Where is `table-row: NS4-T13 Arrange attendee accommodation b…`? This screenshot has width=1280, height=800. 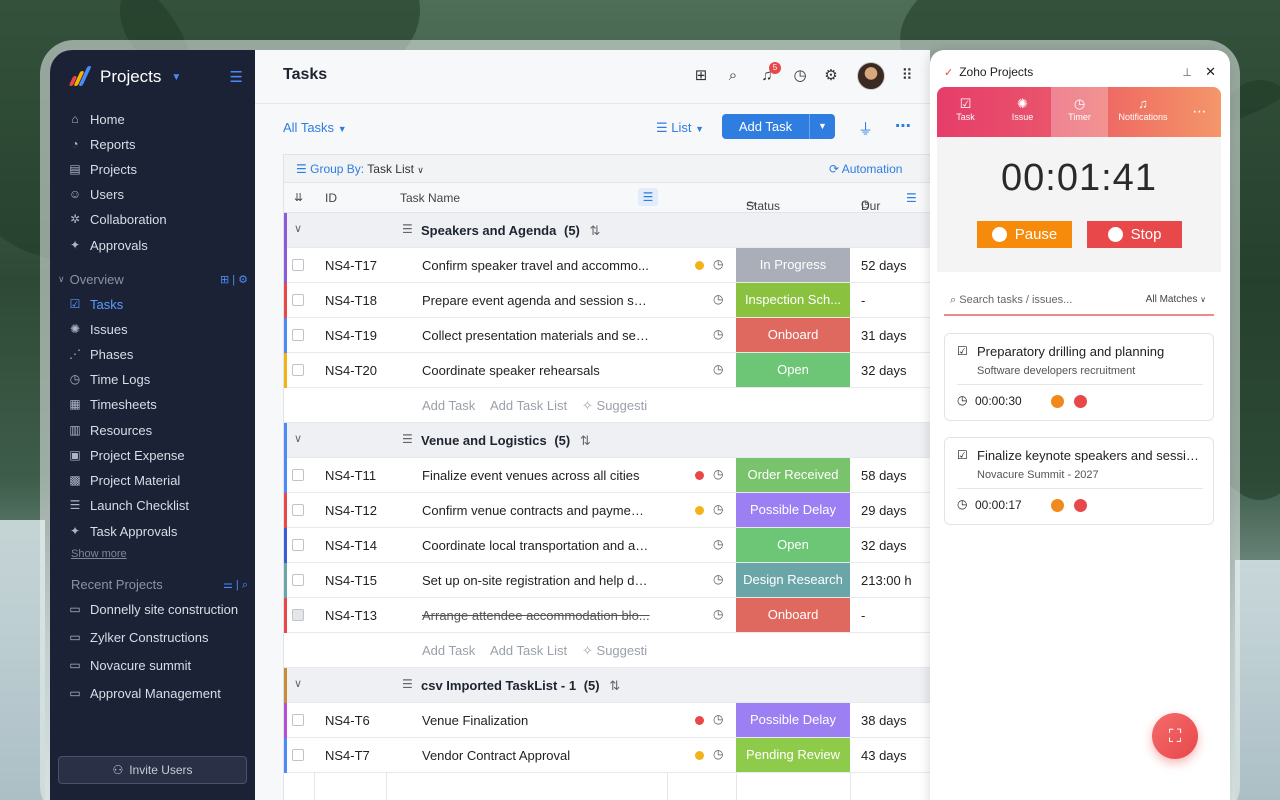 table-row: NS4-T13 Arrange attendee accommodation b… is located at coordinates (607, 615).